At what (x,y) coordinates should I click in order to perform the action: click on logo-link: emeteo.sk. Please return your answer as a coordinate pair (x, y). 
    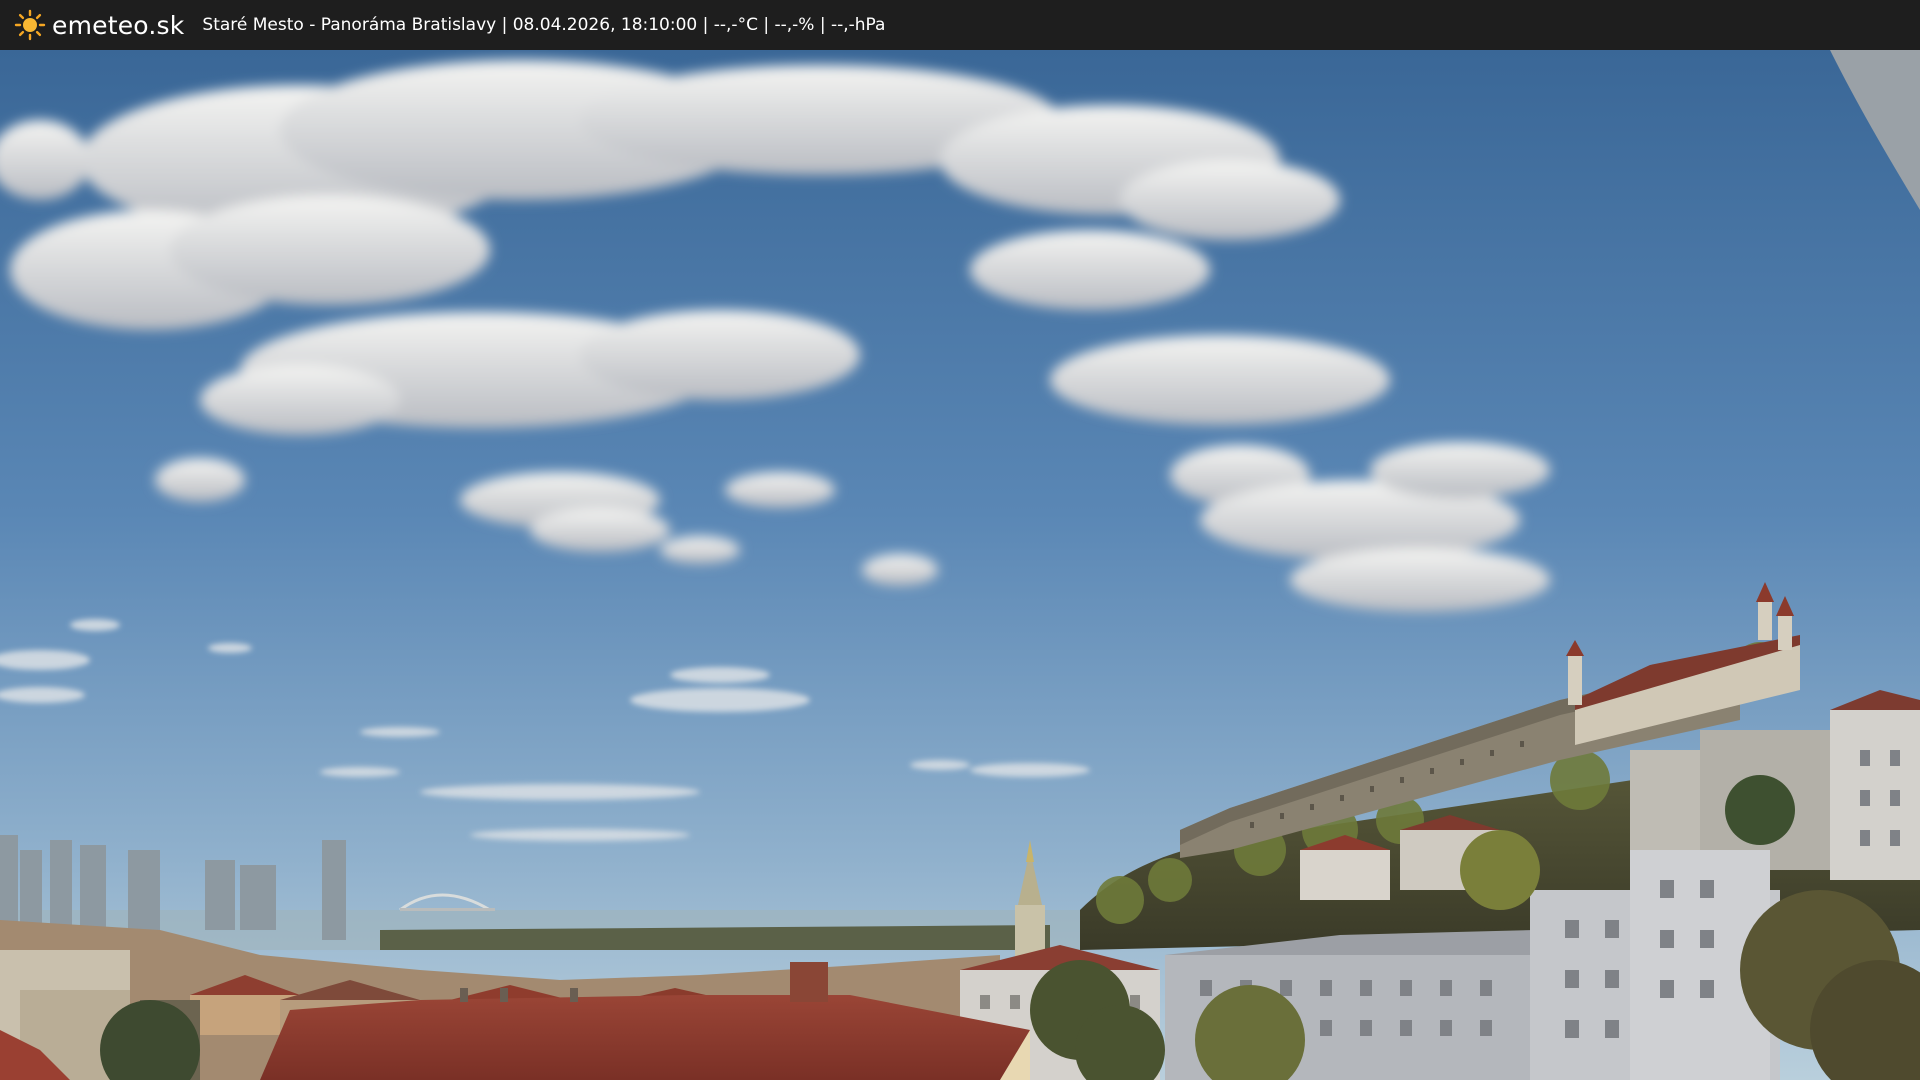
    Looking at the image, I should click on (99, 25).